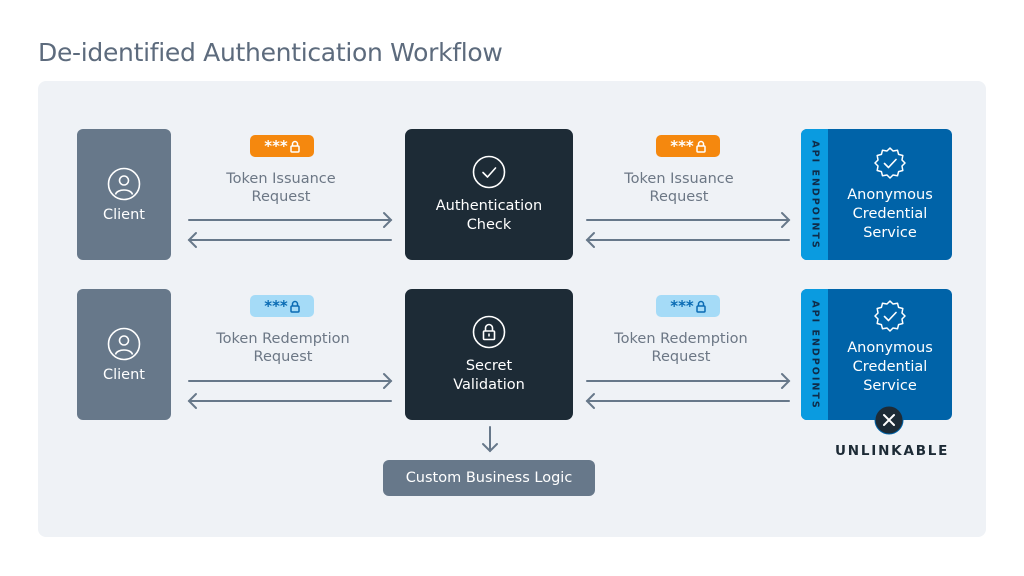  What do you see at coordinates (270, 52) in the screenshot?
I see `page-title: De-identified Authentication Workflow` at bounding box center [270, 52].